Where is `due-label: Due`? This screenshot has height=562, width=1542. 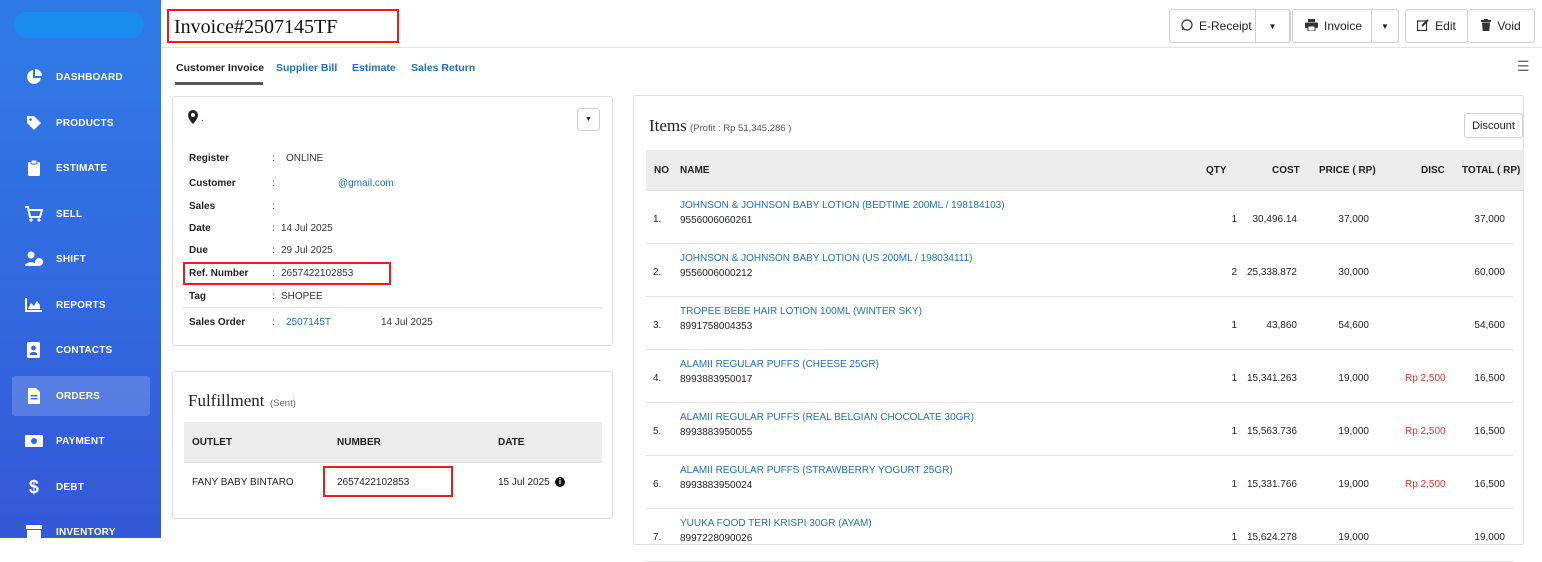 due-label: Due is located at coordinates (198, 250).